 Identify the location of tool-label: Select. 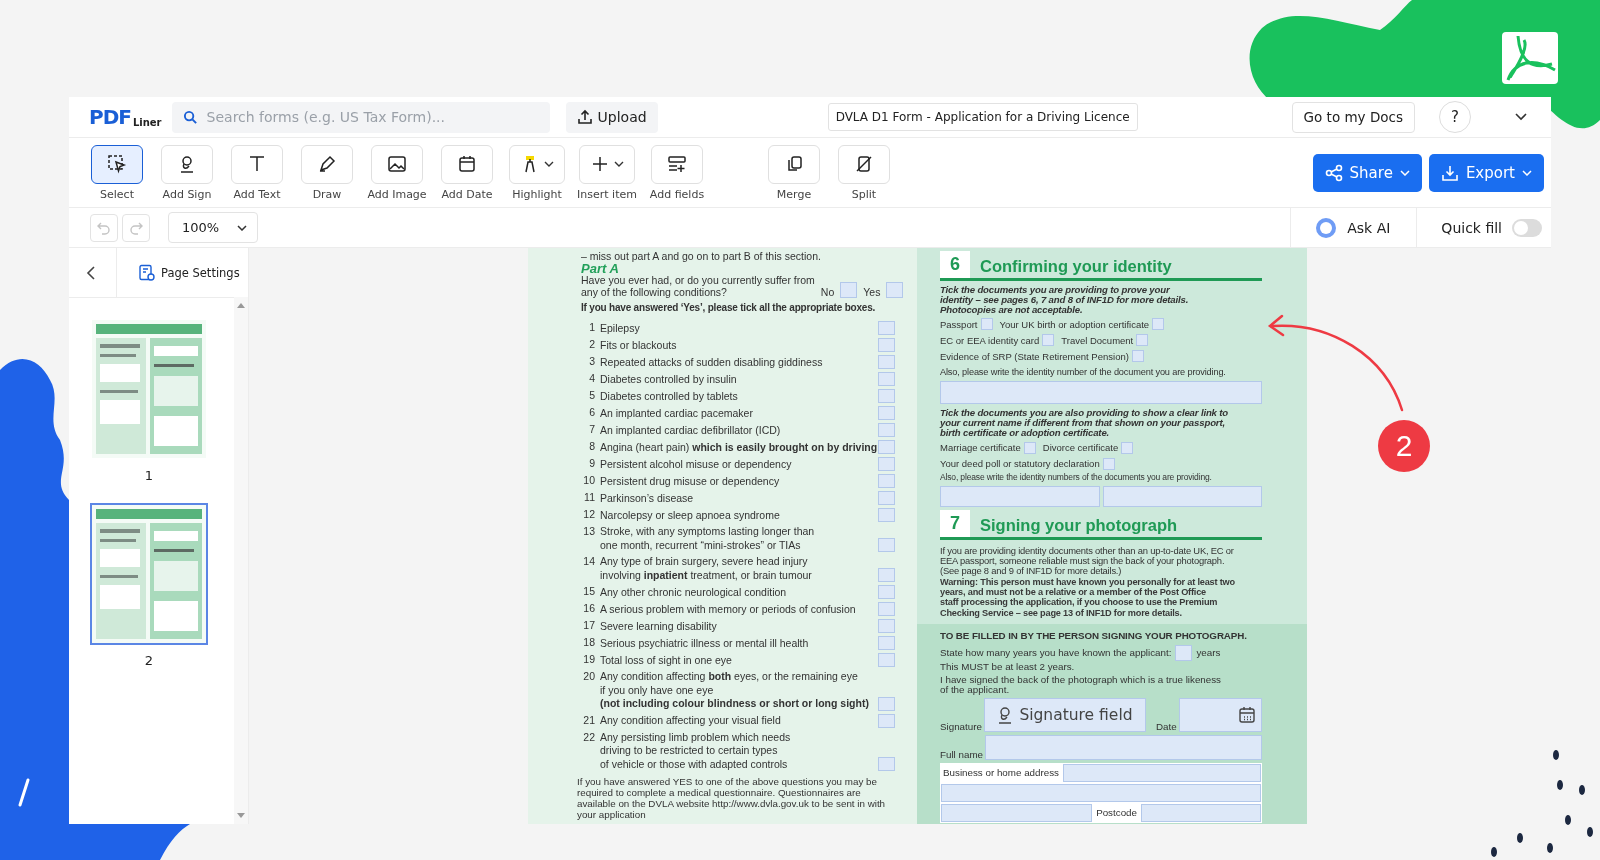
(117, 194).